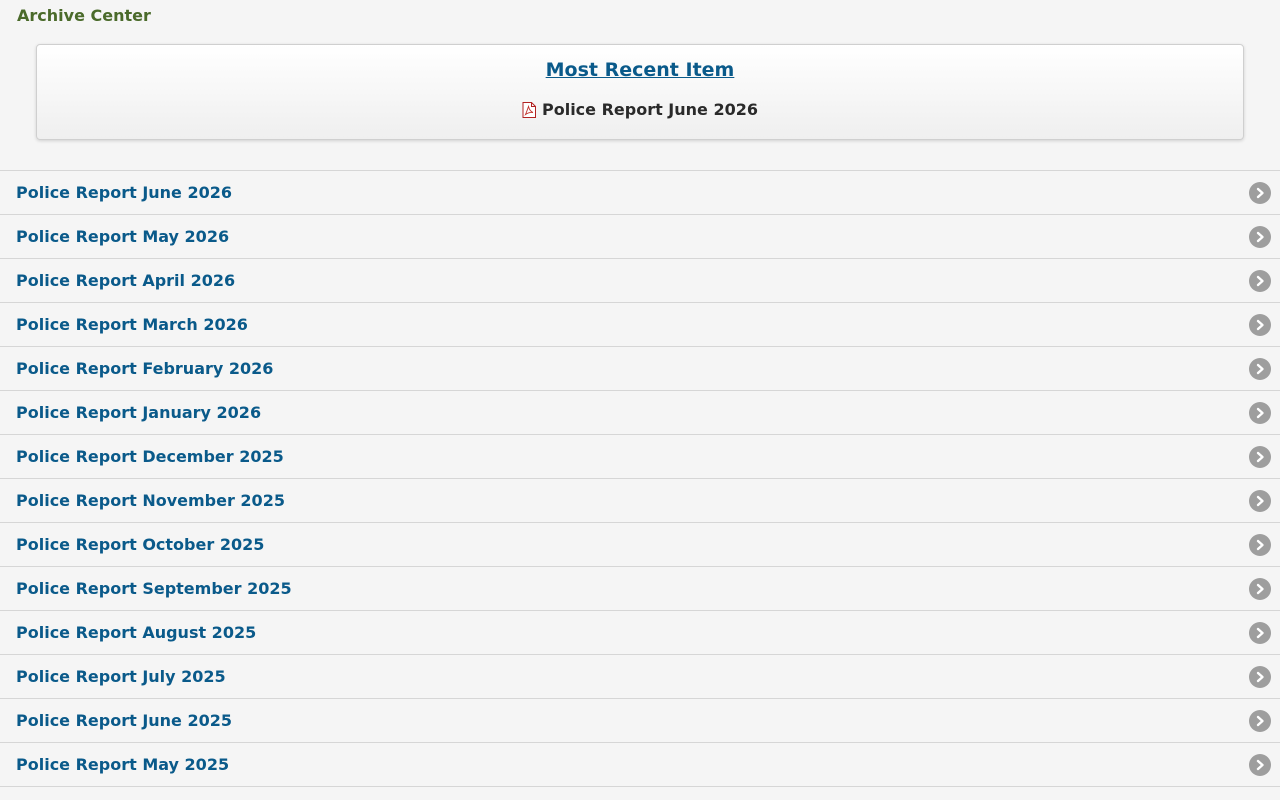 The image size is (1280, 800). Describe the element at coordinates (144, 368) in the screenshot. I see `list-item-label: Police Report February 2026` at that location.